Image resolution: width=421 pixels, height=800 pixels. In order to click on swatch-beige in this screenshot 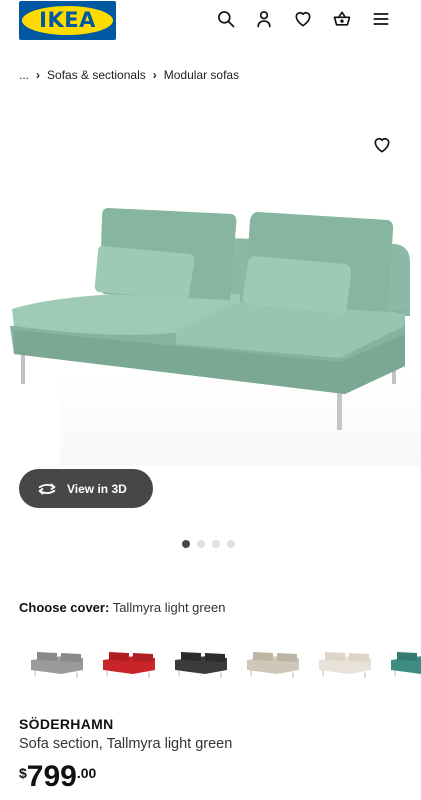, I will do `click(274, 660)`.